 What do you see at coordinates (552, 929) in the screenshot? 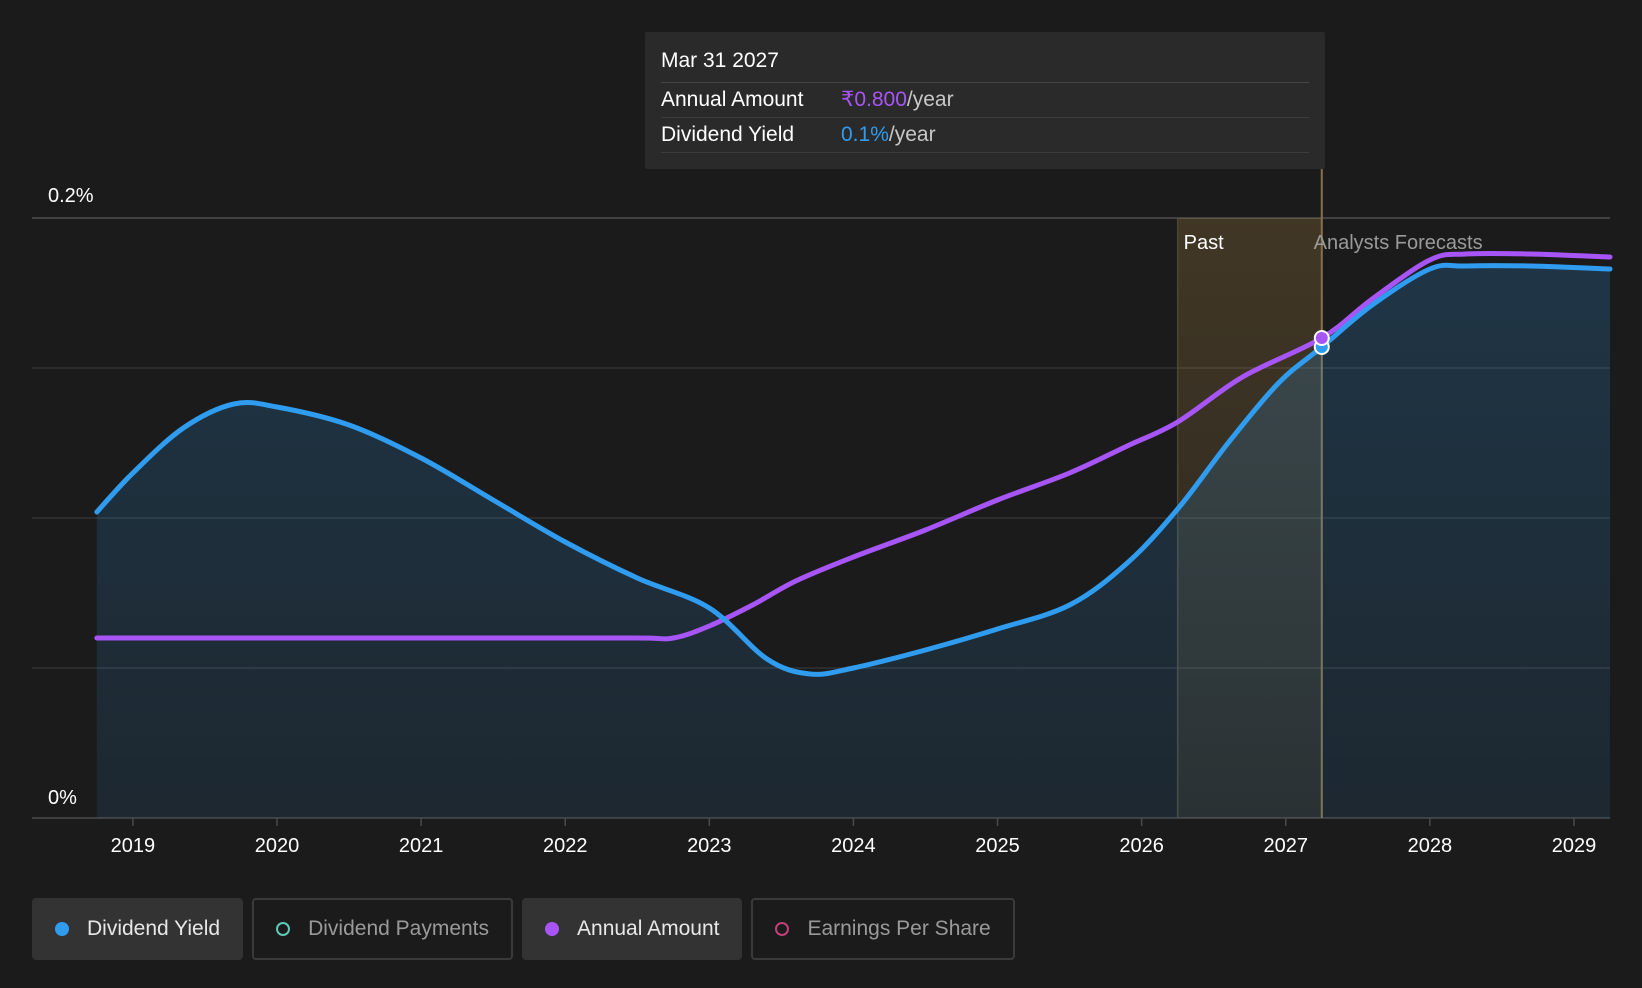
I see `annual-amount-dot-icon` at bounding box center [552, 929].